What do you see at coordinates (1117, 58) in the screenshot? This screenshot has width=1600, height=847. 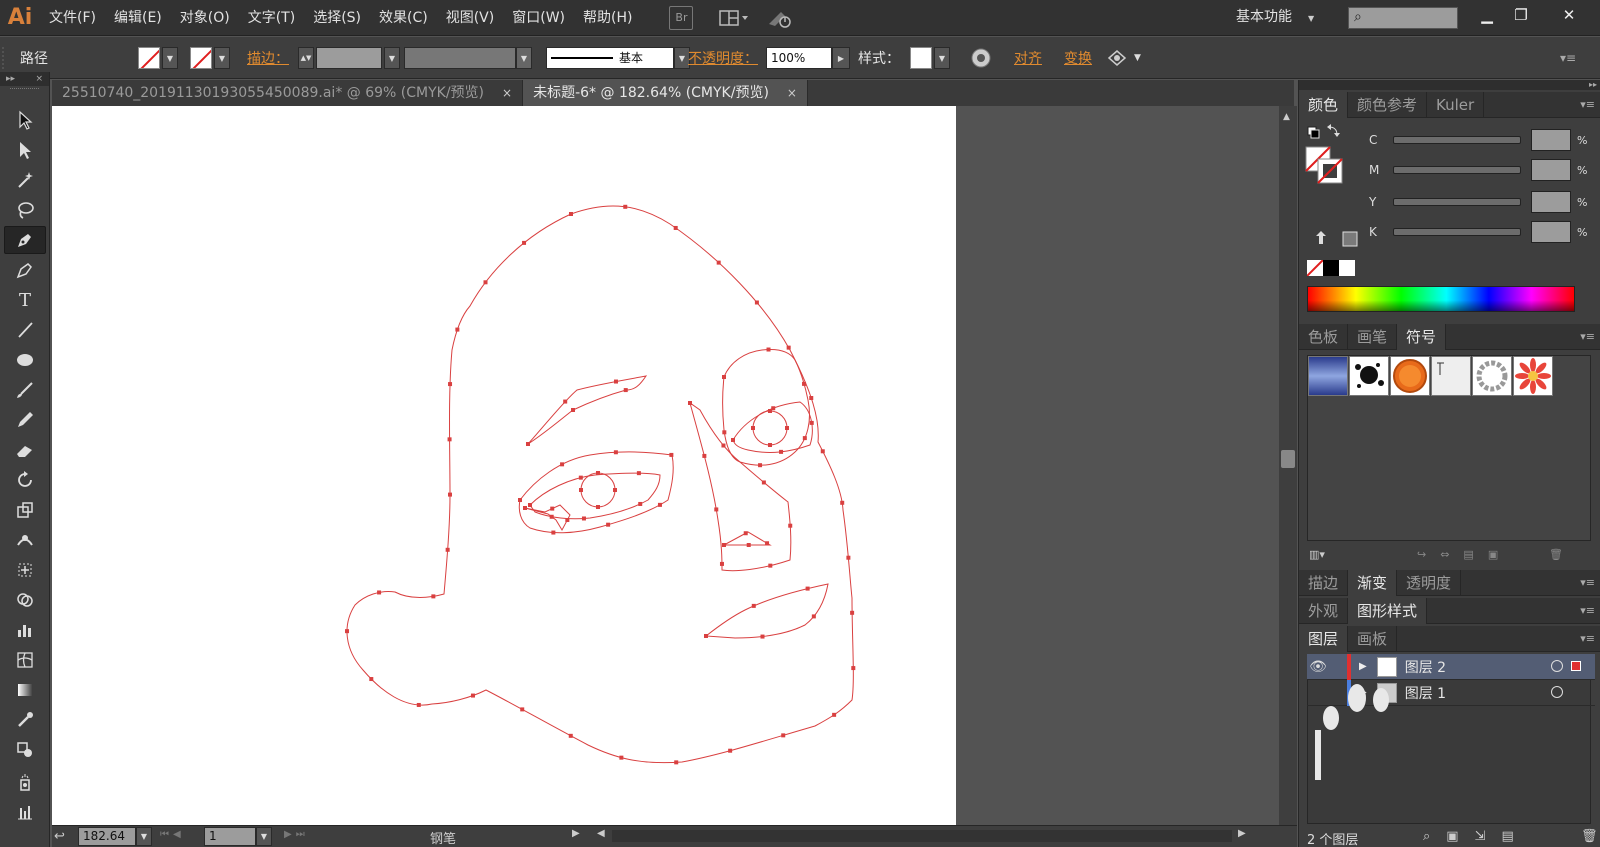 I see `isolate-object-icon` at bounding box center [1117, 58].